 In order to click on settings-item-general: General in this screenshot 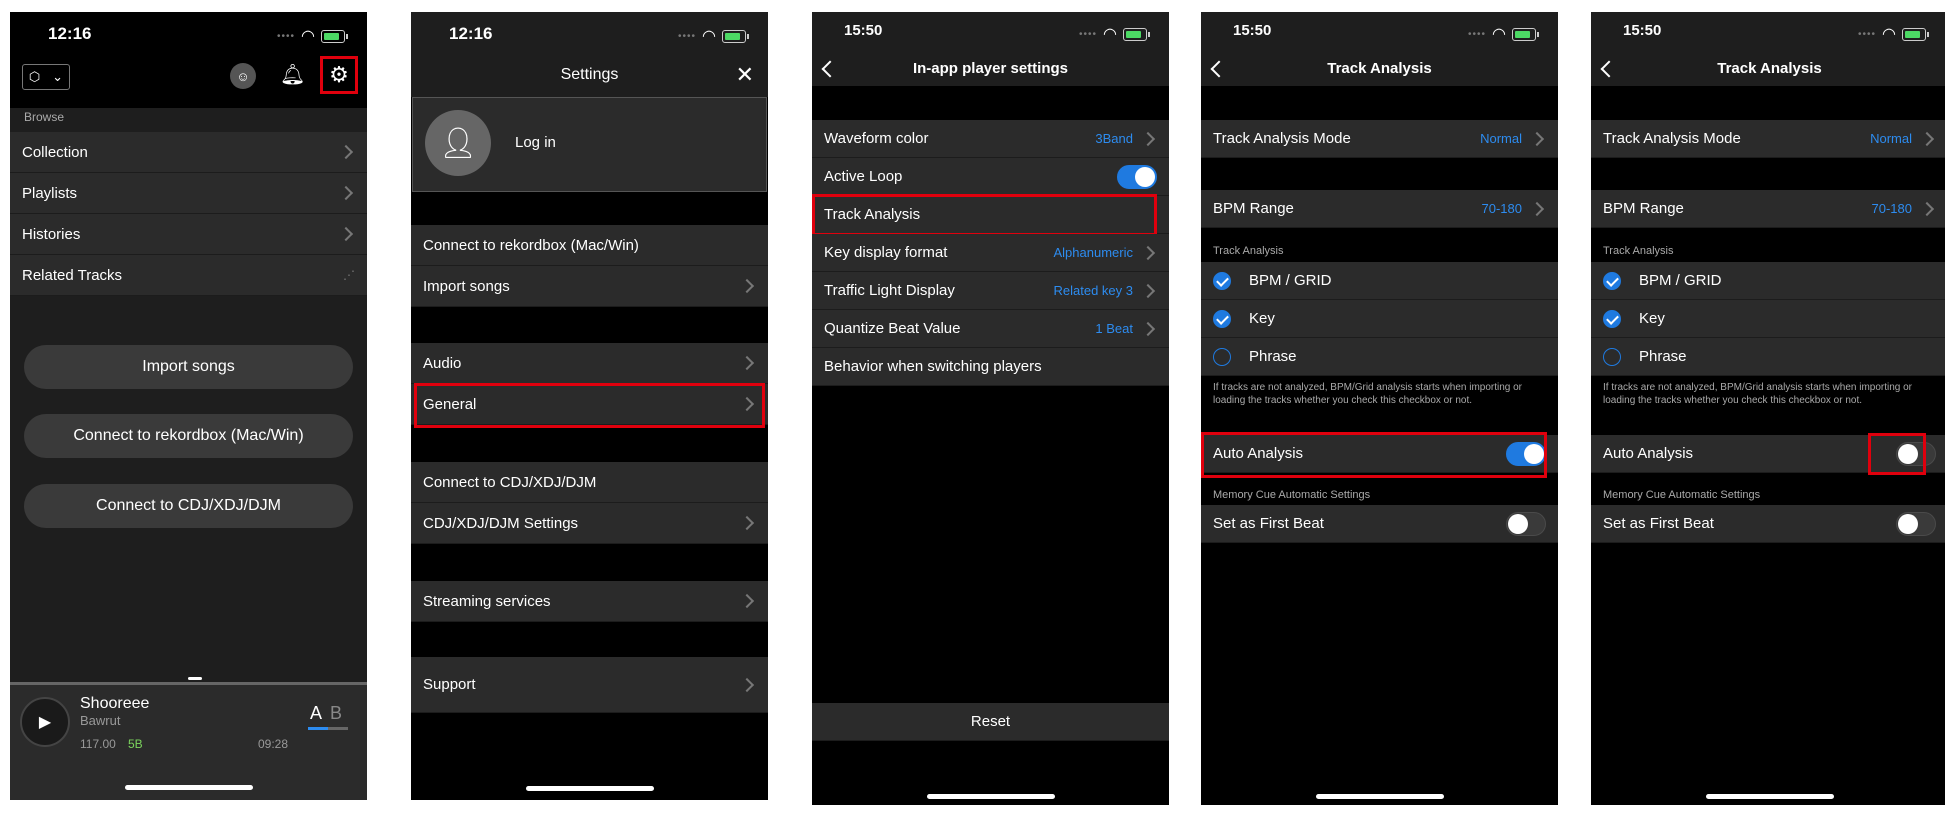, I will do `click(589, 404)`.